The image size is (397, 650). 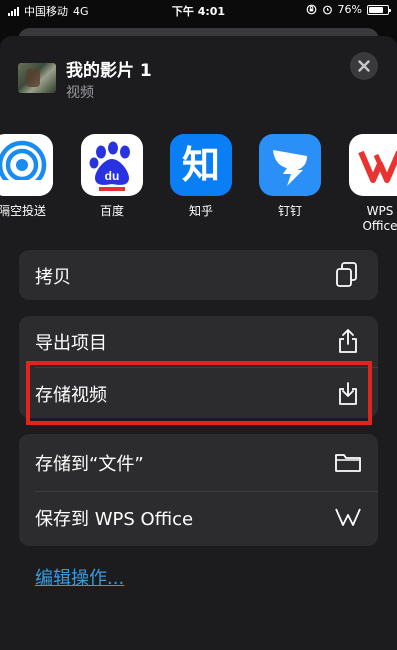 What do you see at coordinates (53, 277) in the screenshot?
I see `copy-label: 拷贝` at bounding box center [53, 277].